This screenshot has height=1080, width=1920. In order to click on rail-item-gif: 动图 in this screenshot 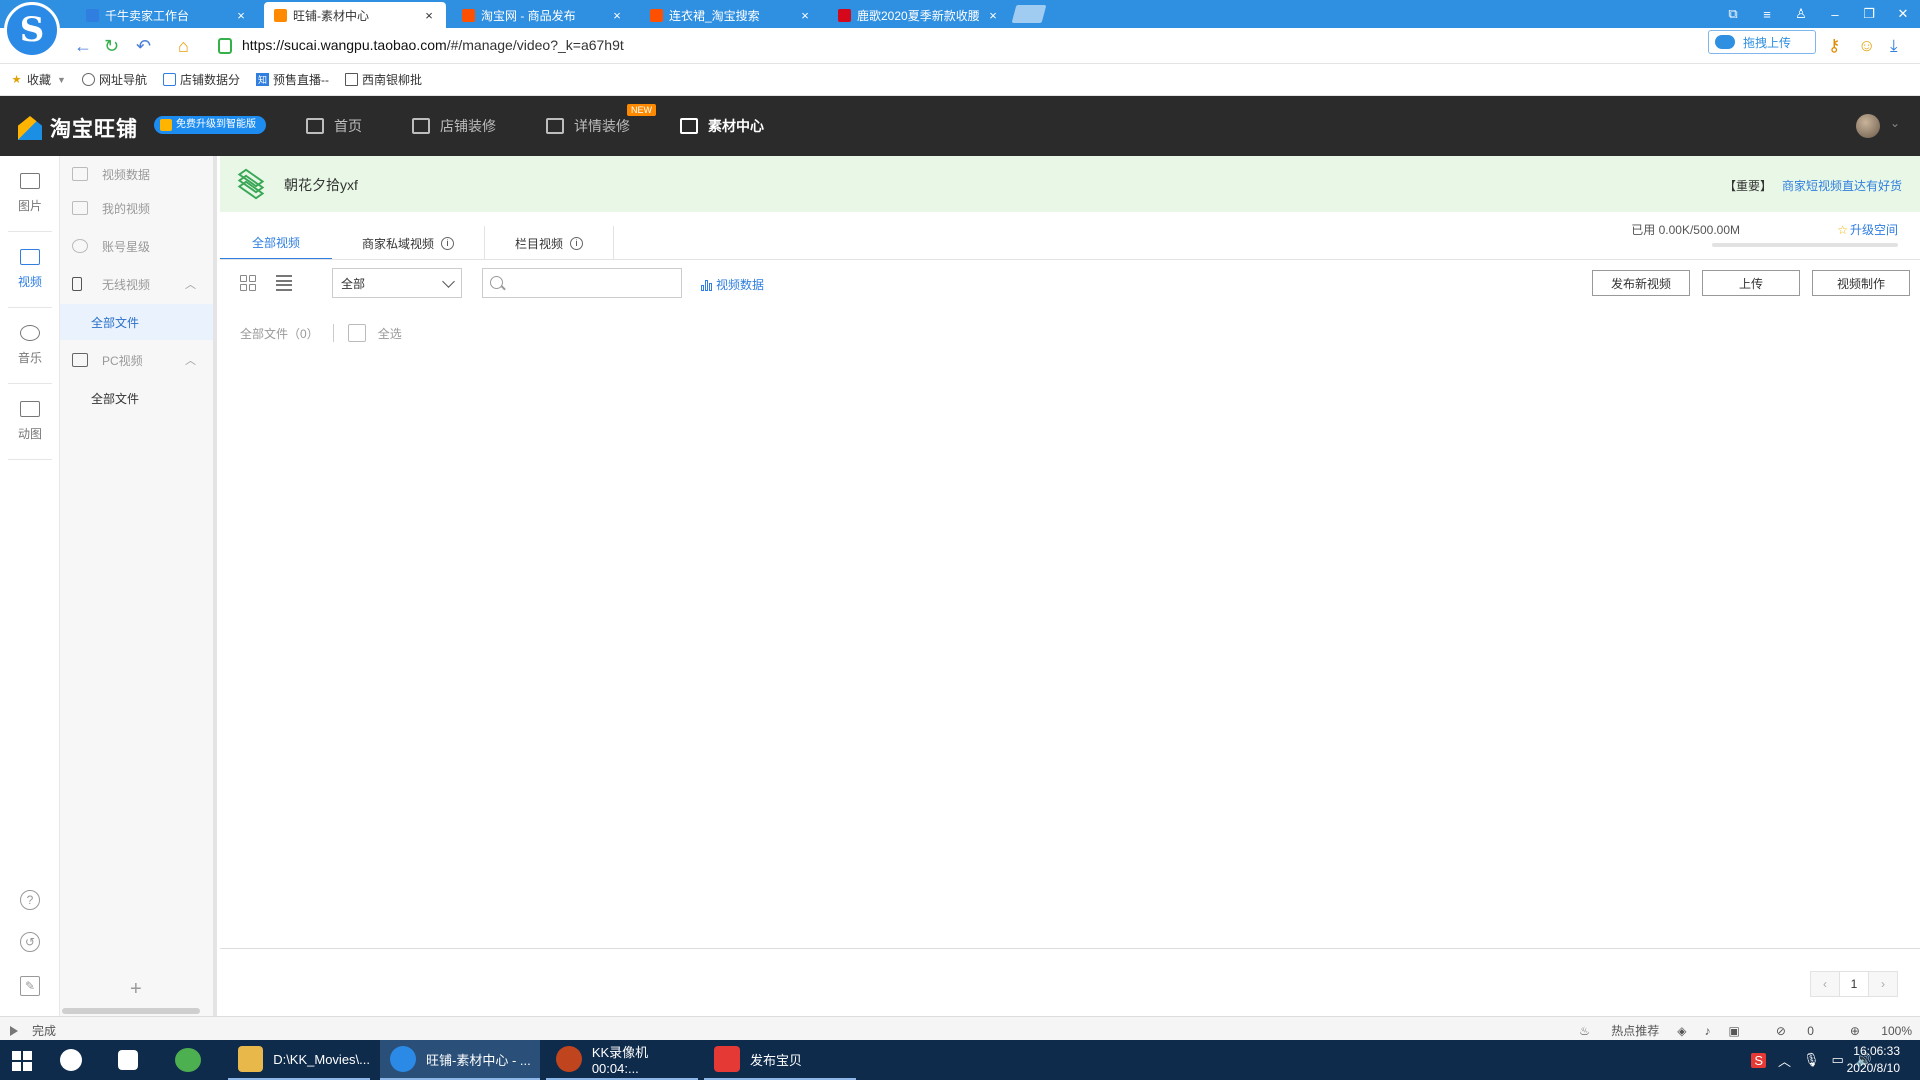, I will do `click(30, 422)`.